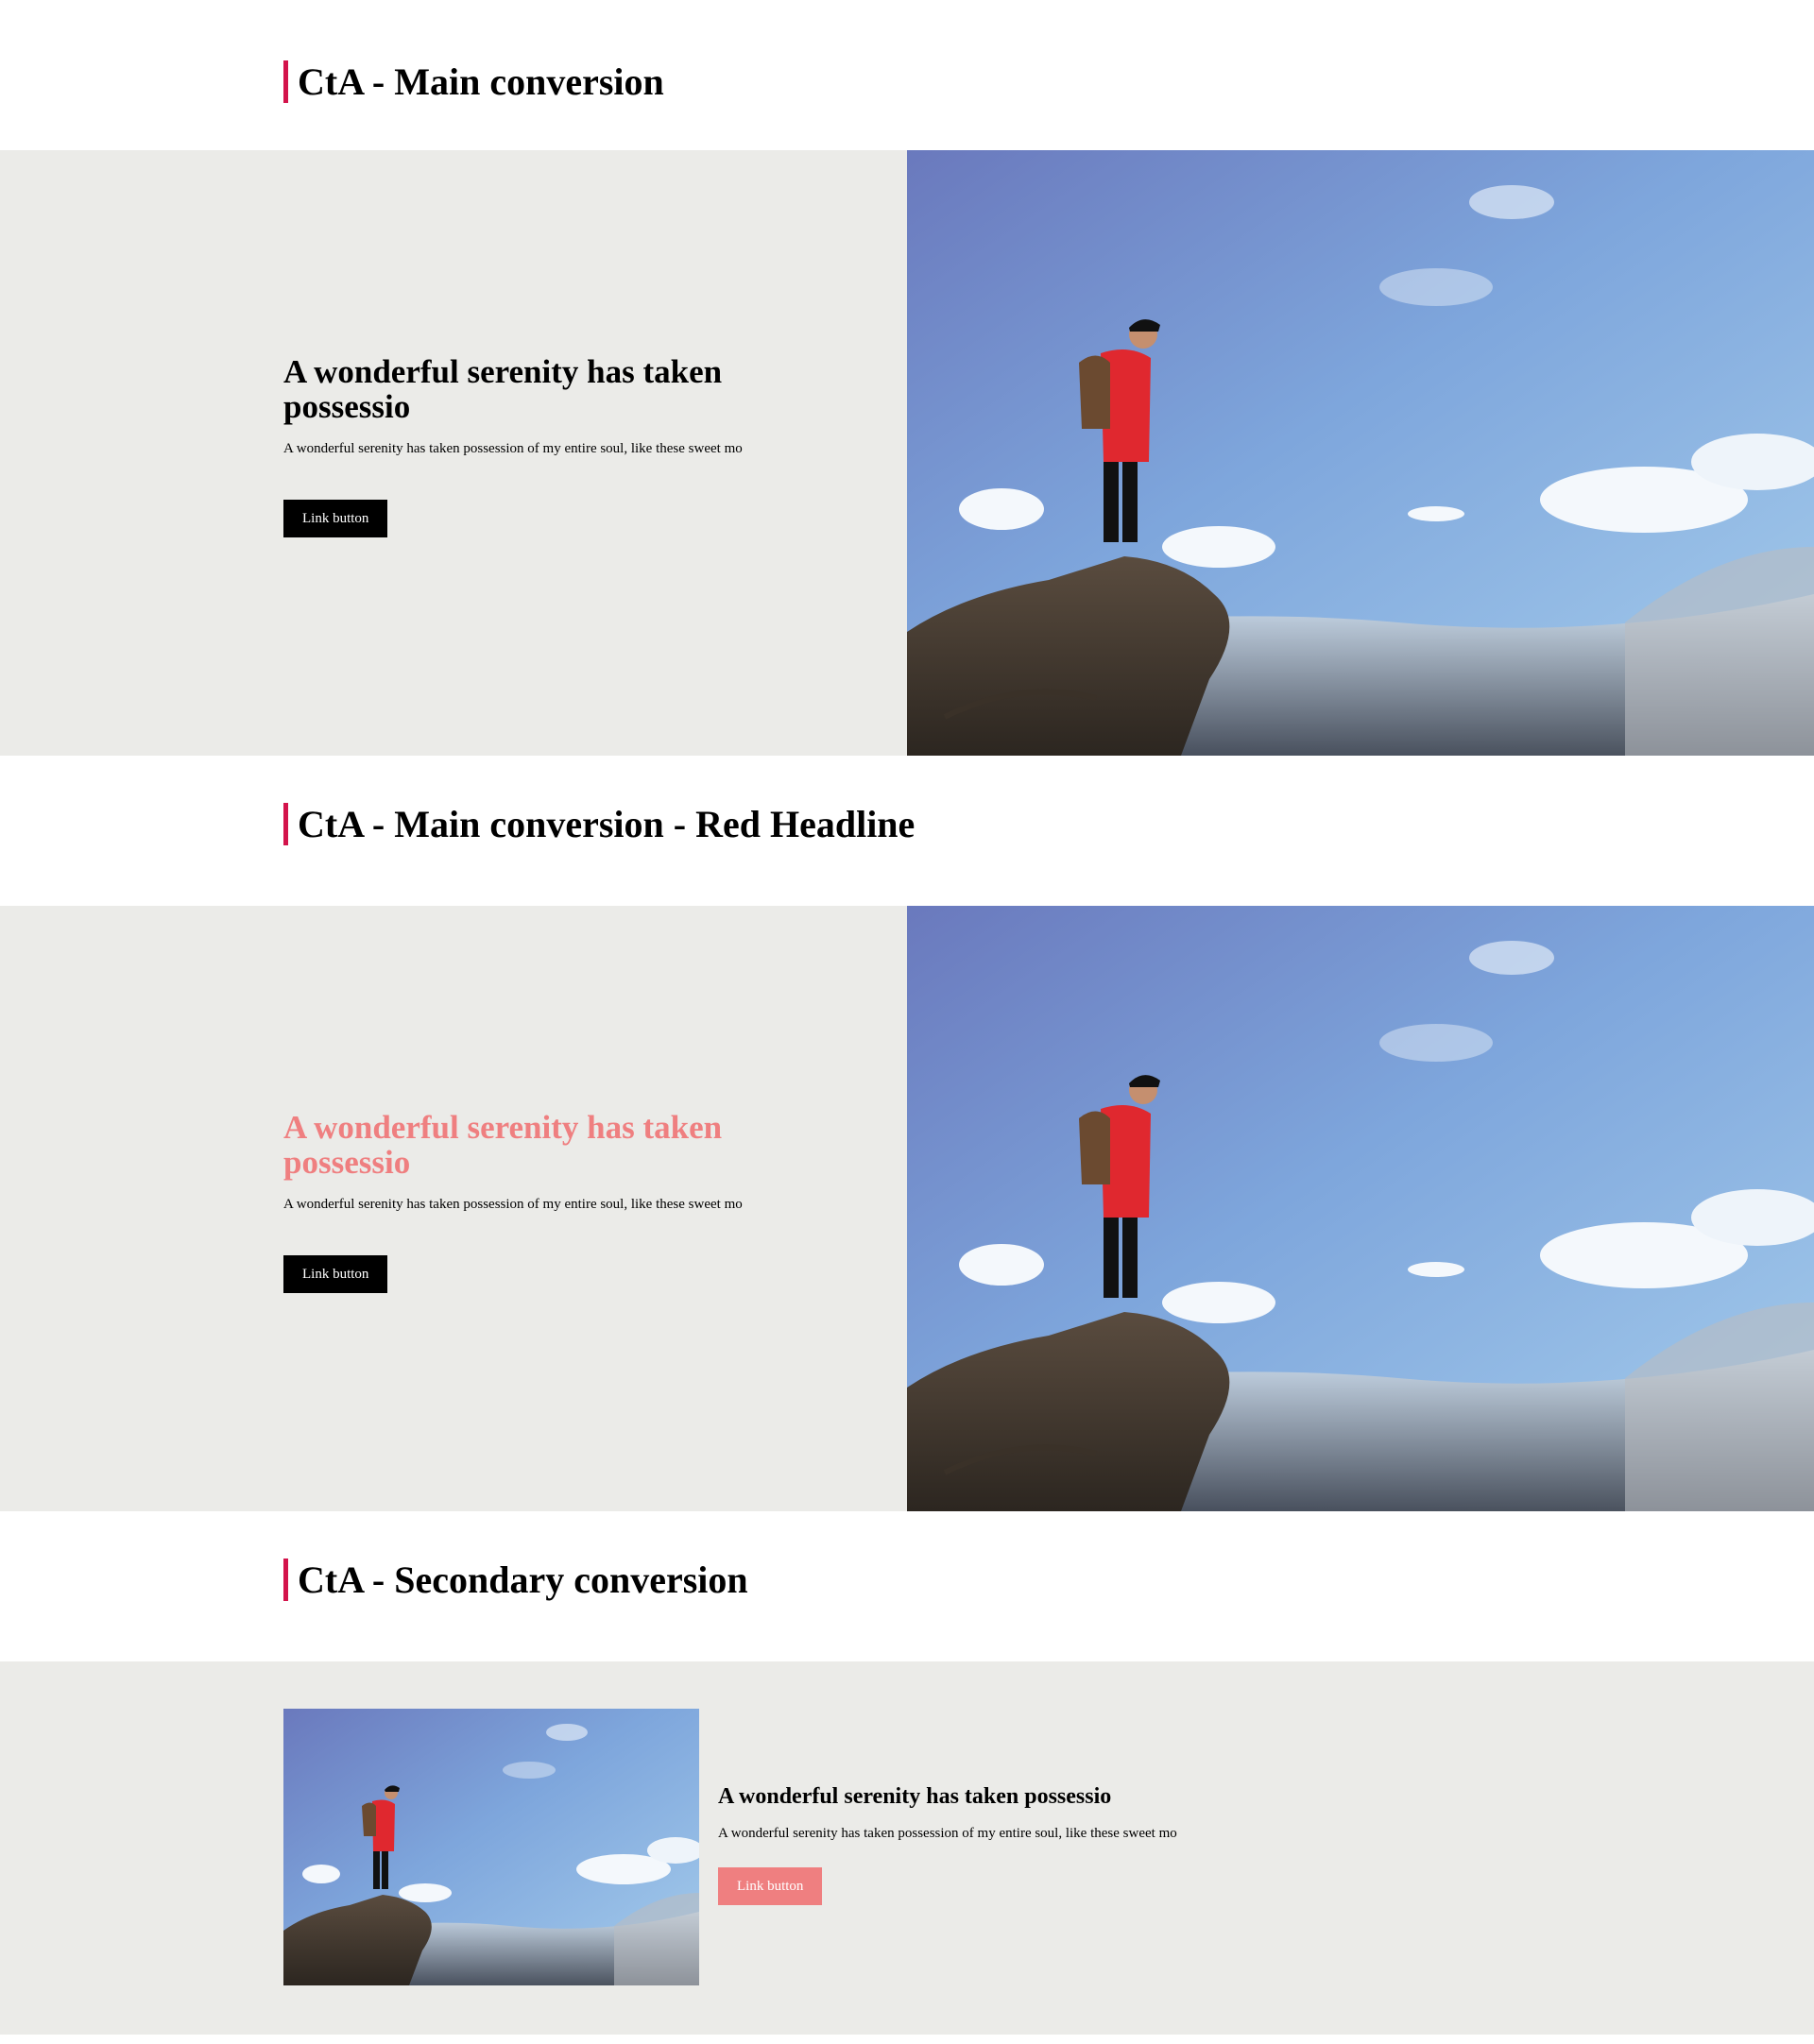 The image size is (1814, 2044). I want to click on section-title: CtA - Main conversion - Red Headline, so click(607, 824).